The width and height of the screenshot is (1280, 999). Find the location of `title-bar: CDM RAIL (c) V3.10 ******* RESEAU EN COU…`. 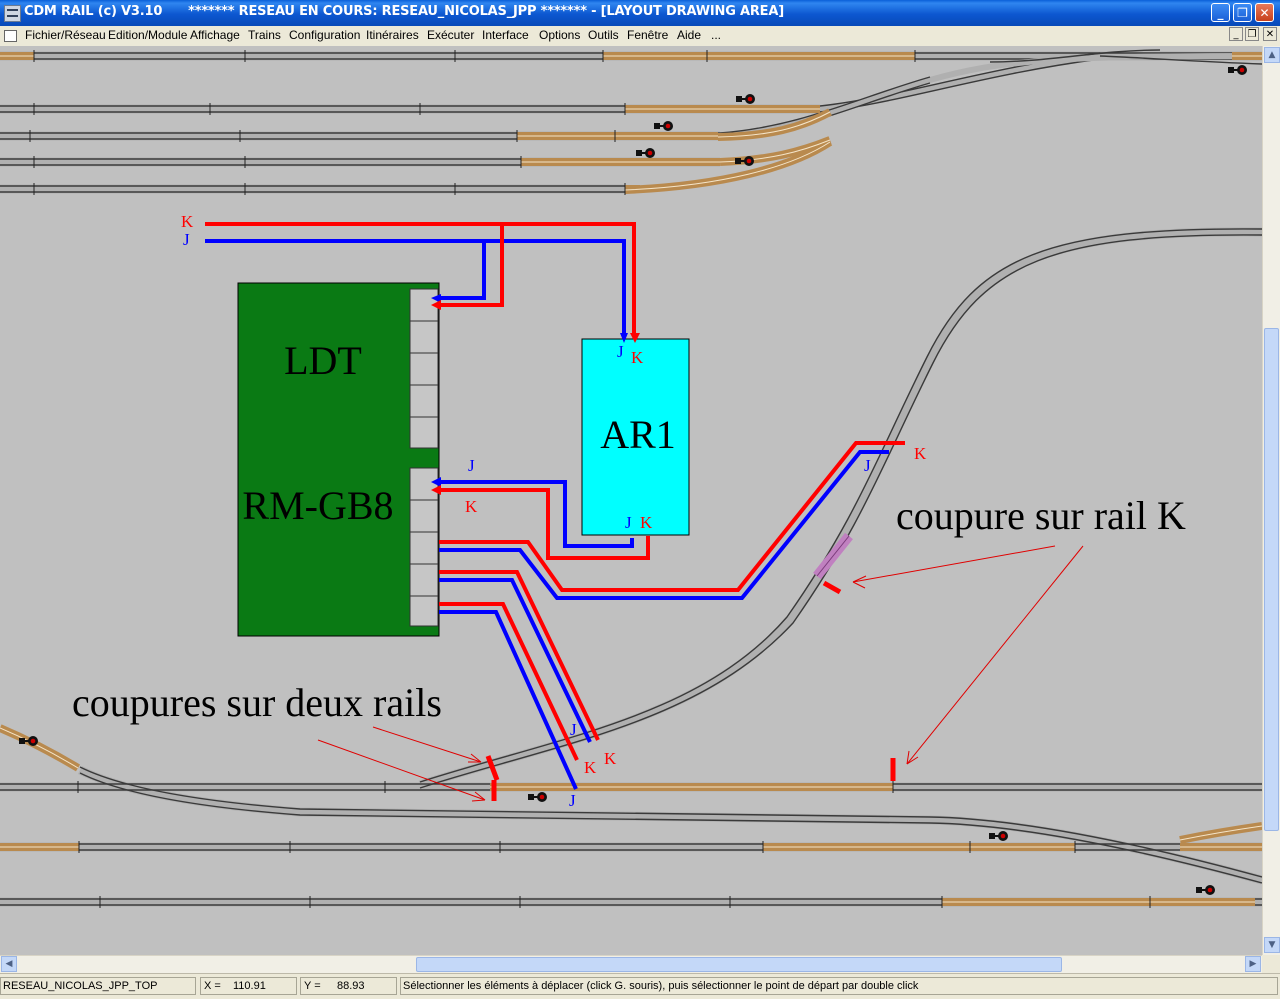

title-bar: CDM RAIL (c) V3.10 ******* RESEAU EN COU… is located at coordinates (640, 13).